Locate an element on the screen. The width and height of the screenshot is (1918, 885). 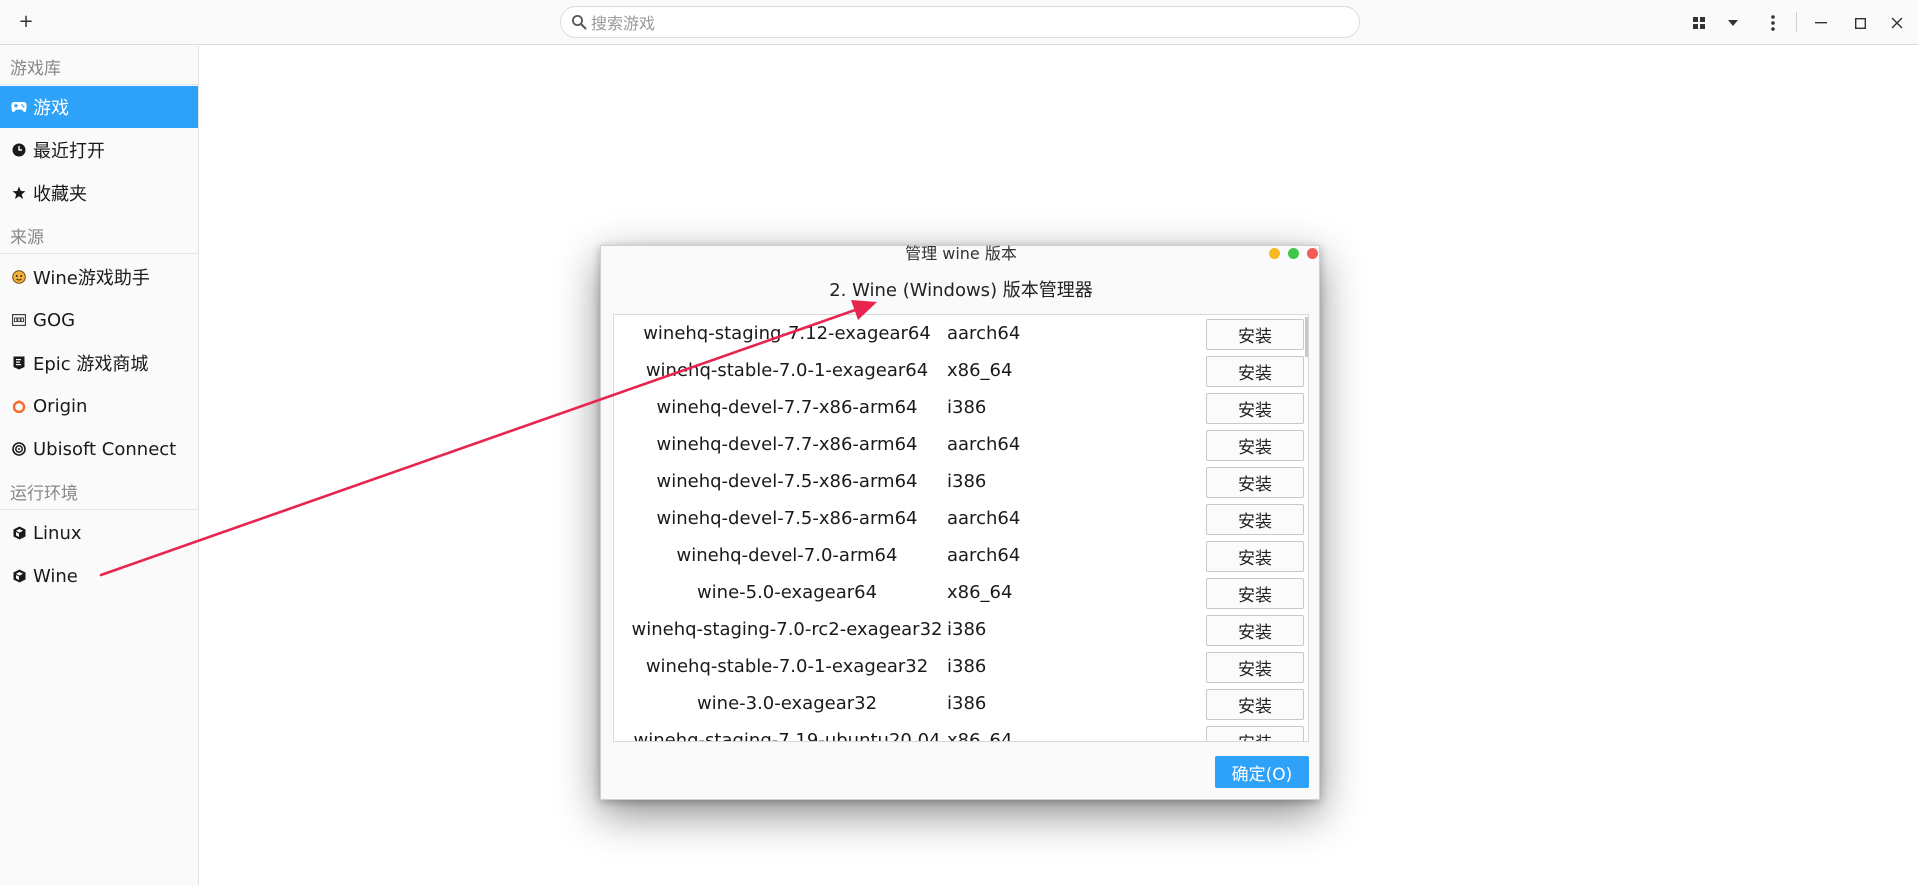
sidebar-item-label: 游戏 is located at coordinates (51, 108).